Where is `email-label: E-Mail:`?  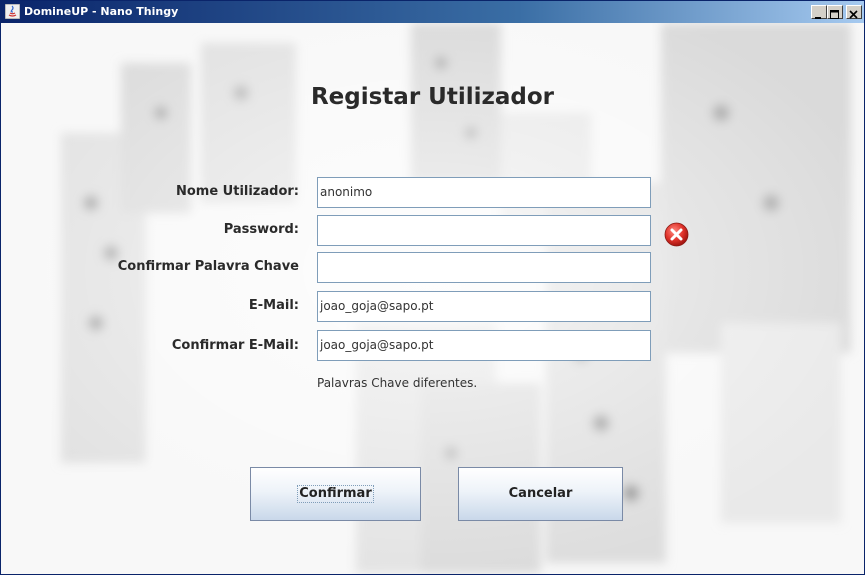 email-label: E-Mail: is located at coordinates (273, 305).